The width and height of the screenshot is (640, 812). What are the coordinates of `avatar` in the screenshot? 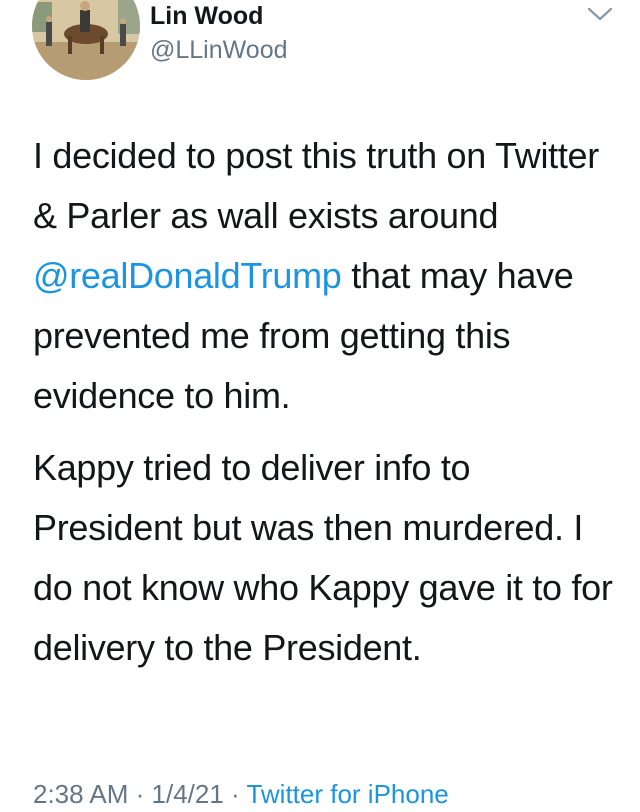 It's located at (86, 40).